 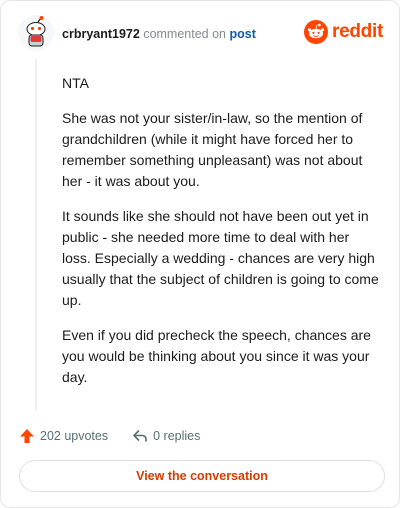 I want to click on brand-wordmark: reddit, so click(x=357, y=31).